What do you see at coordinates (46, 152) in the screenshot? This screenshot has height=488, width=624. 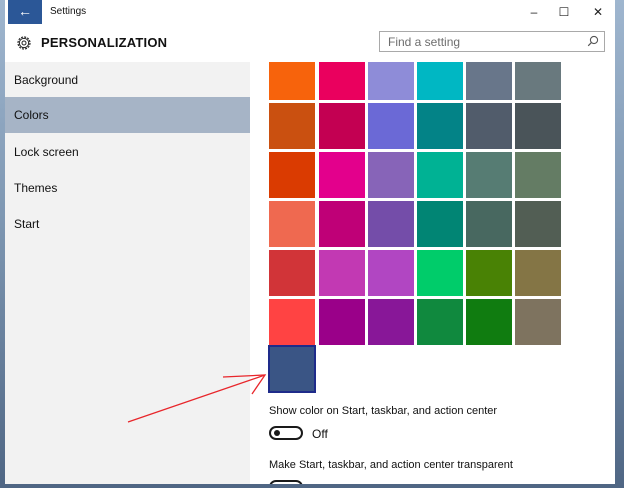 I see `sidebar-item-label: Lock screen` at bounding box center [46, 152].